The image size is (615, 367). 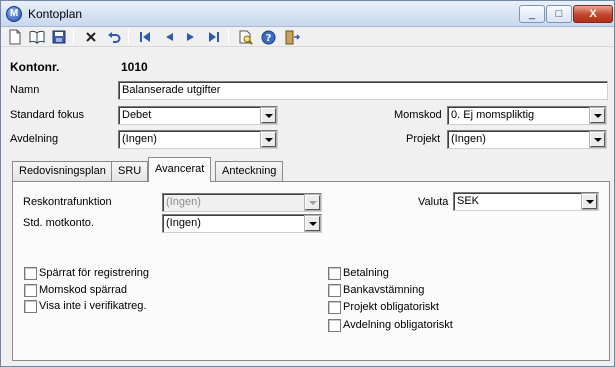 What do you see at coordinates (130, 171) in the screenshot?
I see `tab-sru: SRU` at bounding box center [130, 171].